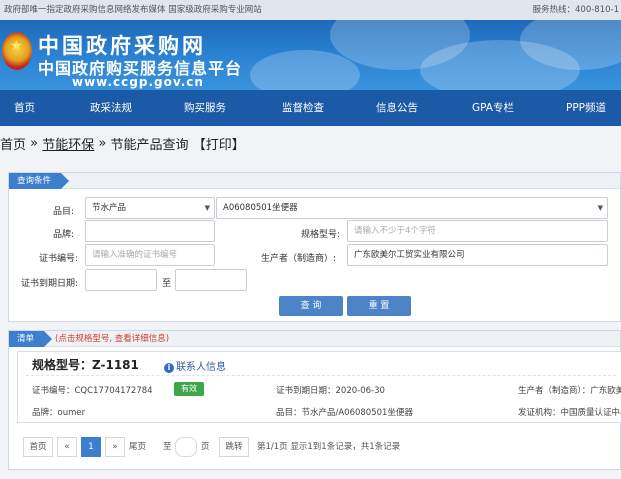  I want to click on results-panel-header: 清单 (点击规格型号, 查看详细信息), so click(314, 339).